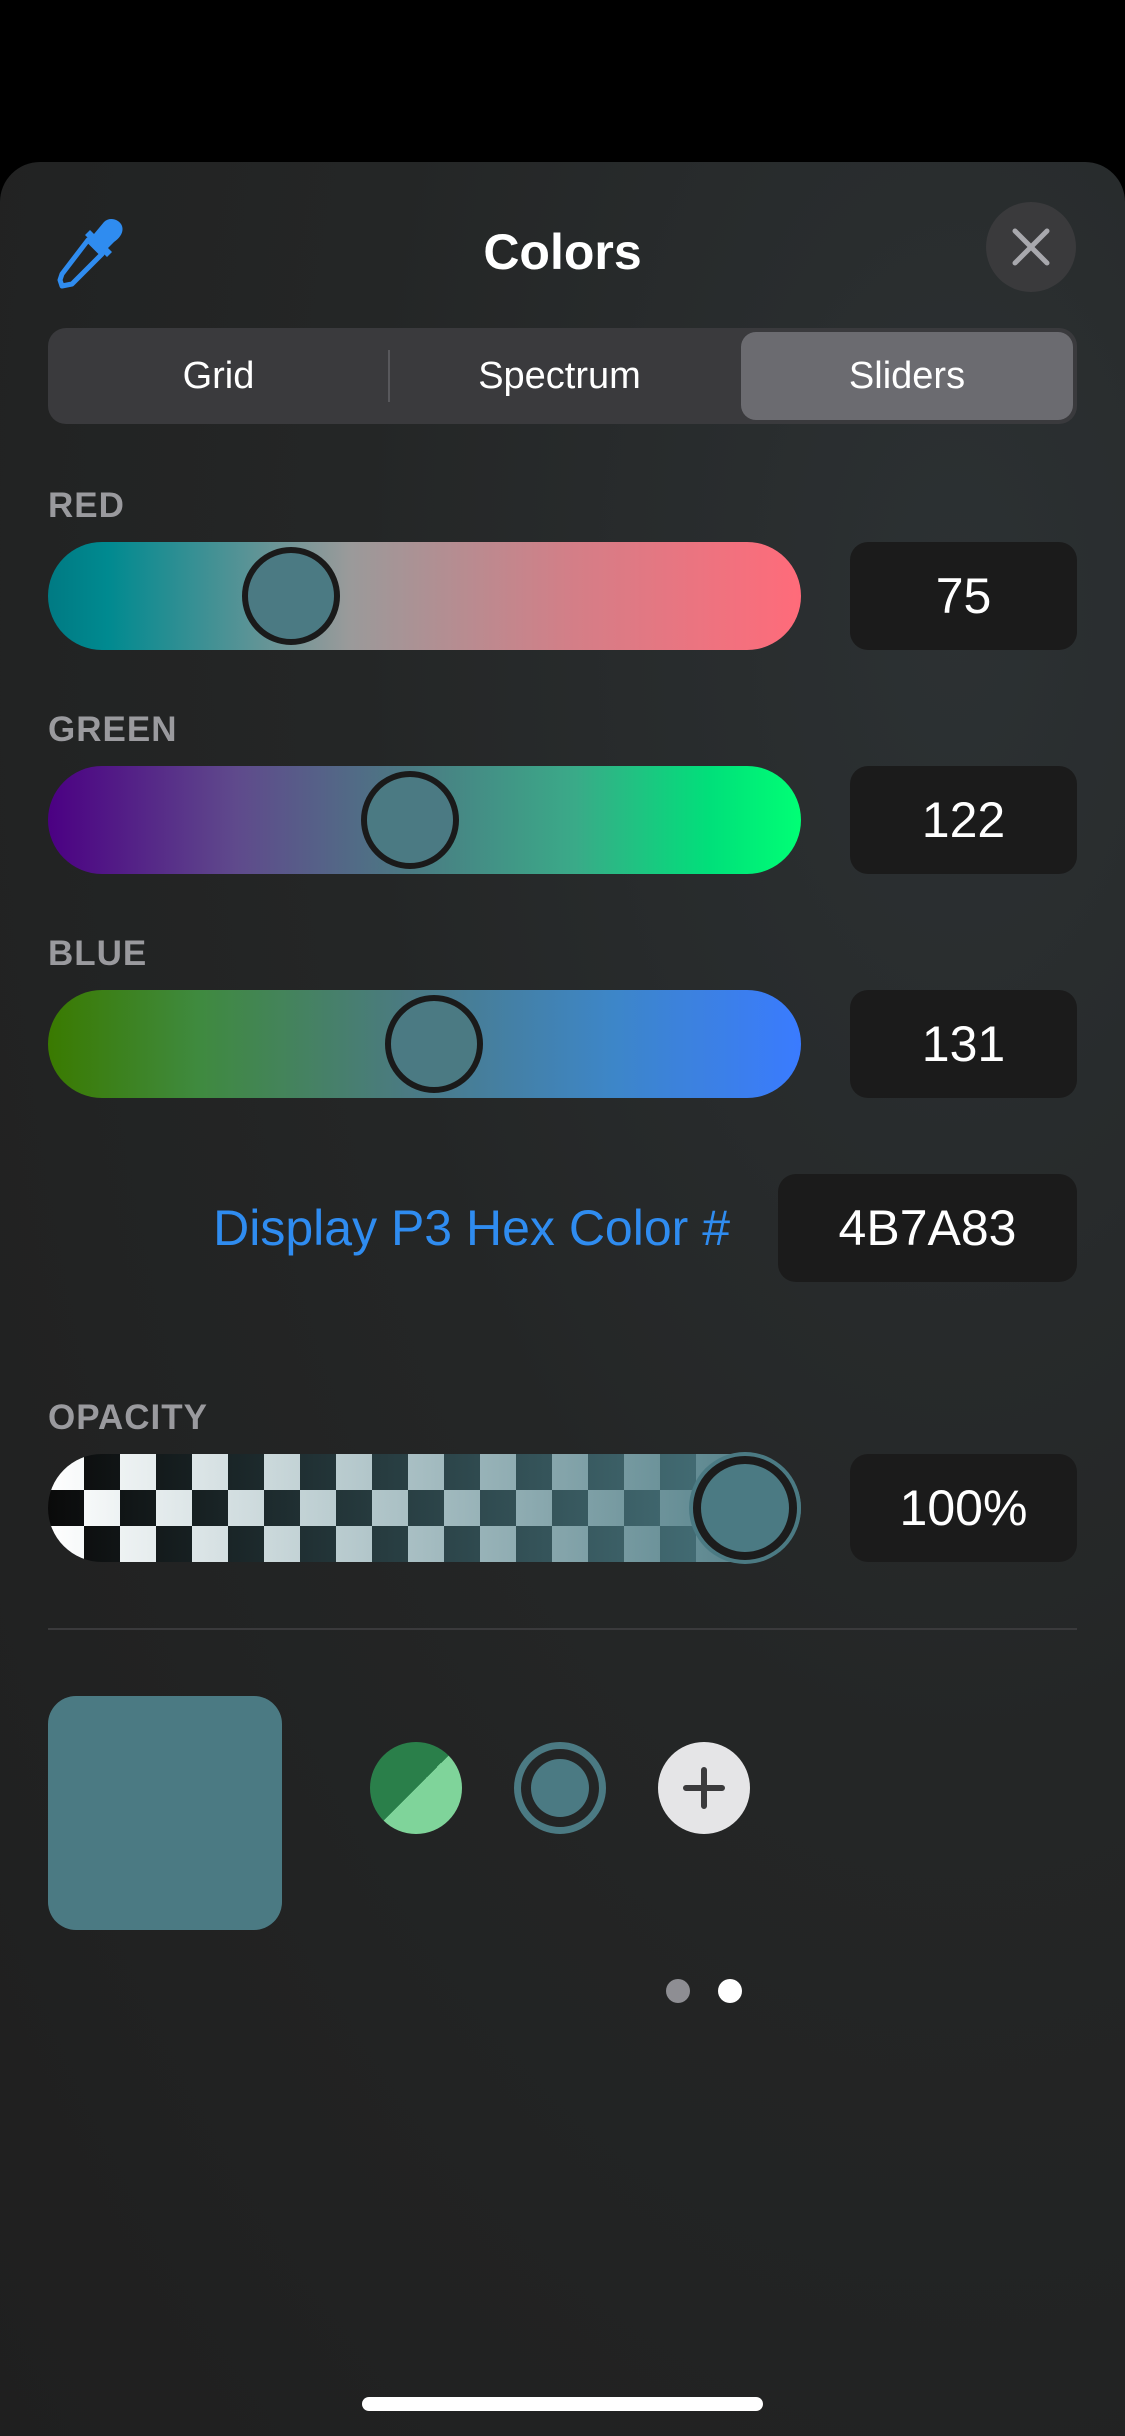 The image size is (1125, 2436). Describe the element at coordinates (291, 596) in the screenshot. I see `red-slider-thumb` at that location.